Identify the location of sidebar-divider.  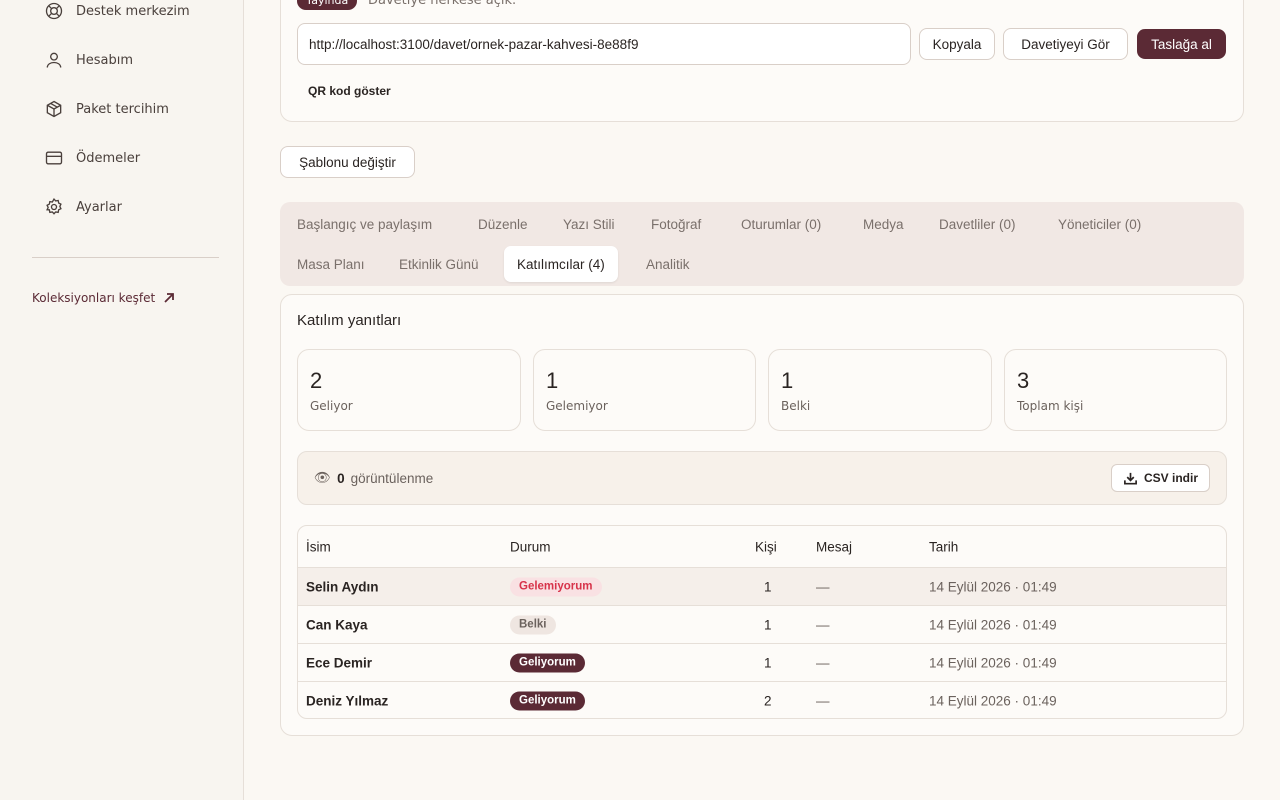
(125, 257).